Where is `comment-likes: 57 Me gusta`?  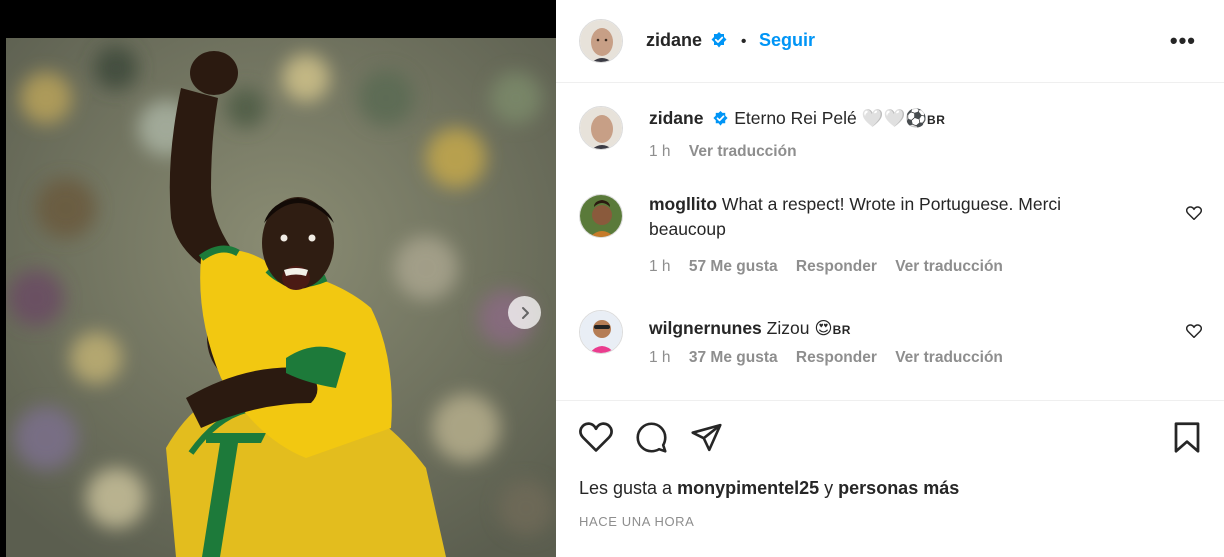
comment-likes: 57 Me gusta is located at coordinates (733, 266).